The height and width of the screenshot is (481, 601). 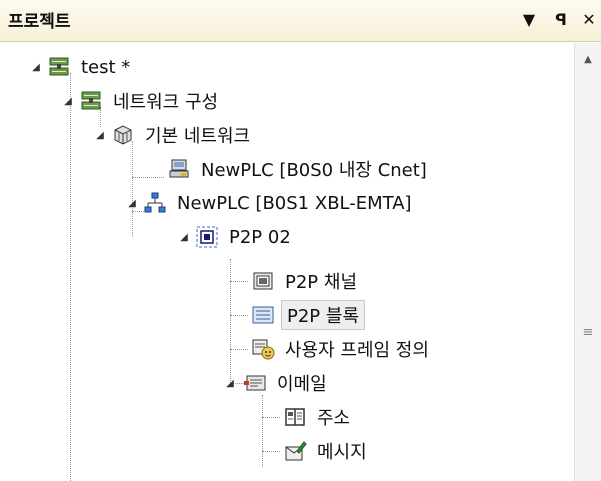 I want to click on tree-item-label: 메시지, so click(x=342, y=452).